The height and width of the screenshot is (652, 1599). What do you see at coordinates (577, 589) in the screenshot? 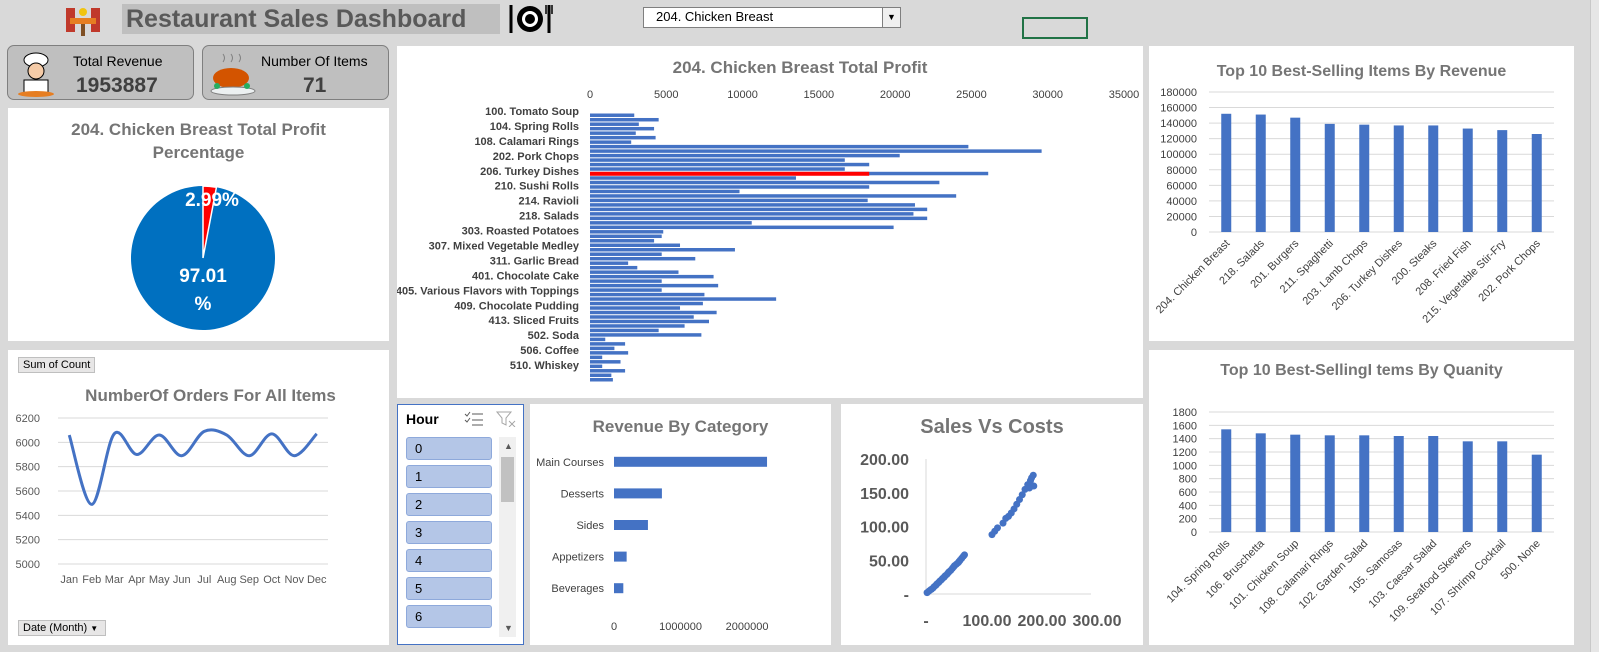
I see `category-label: Beverages` at bounding box center [577, 589].